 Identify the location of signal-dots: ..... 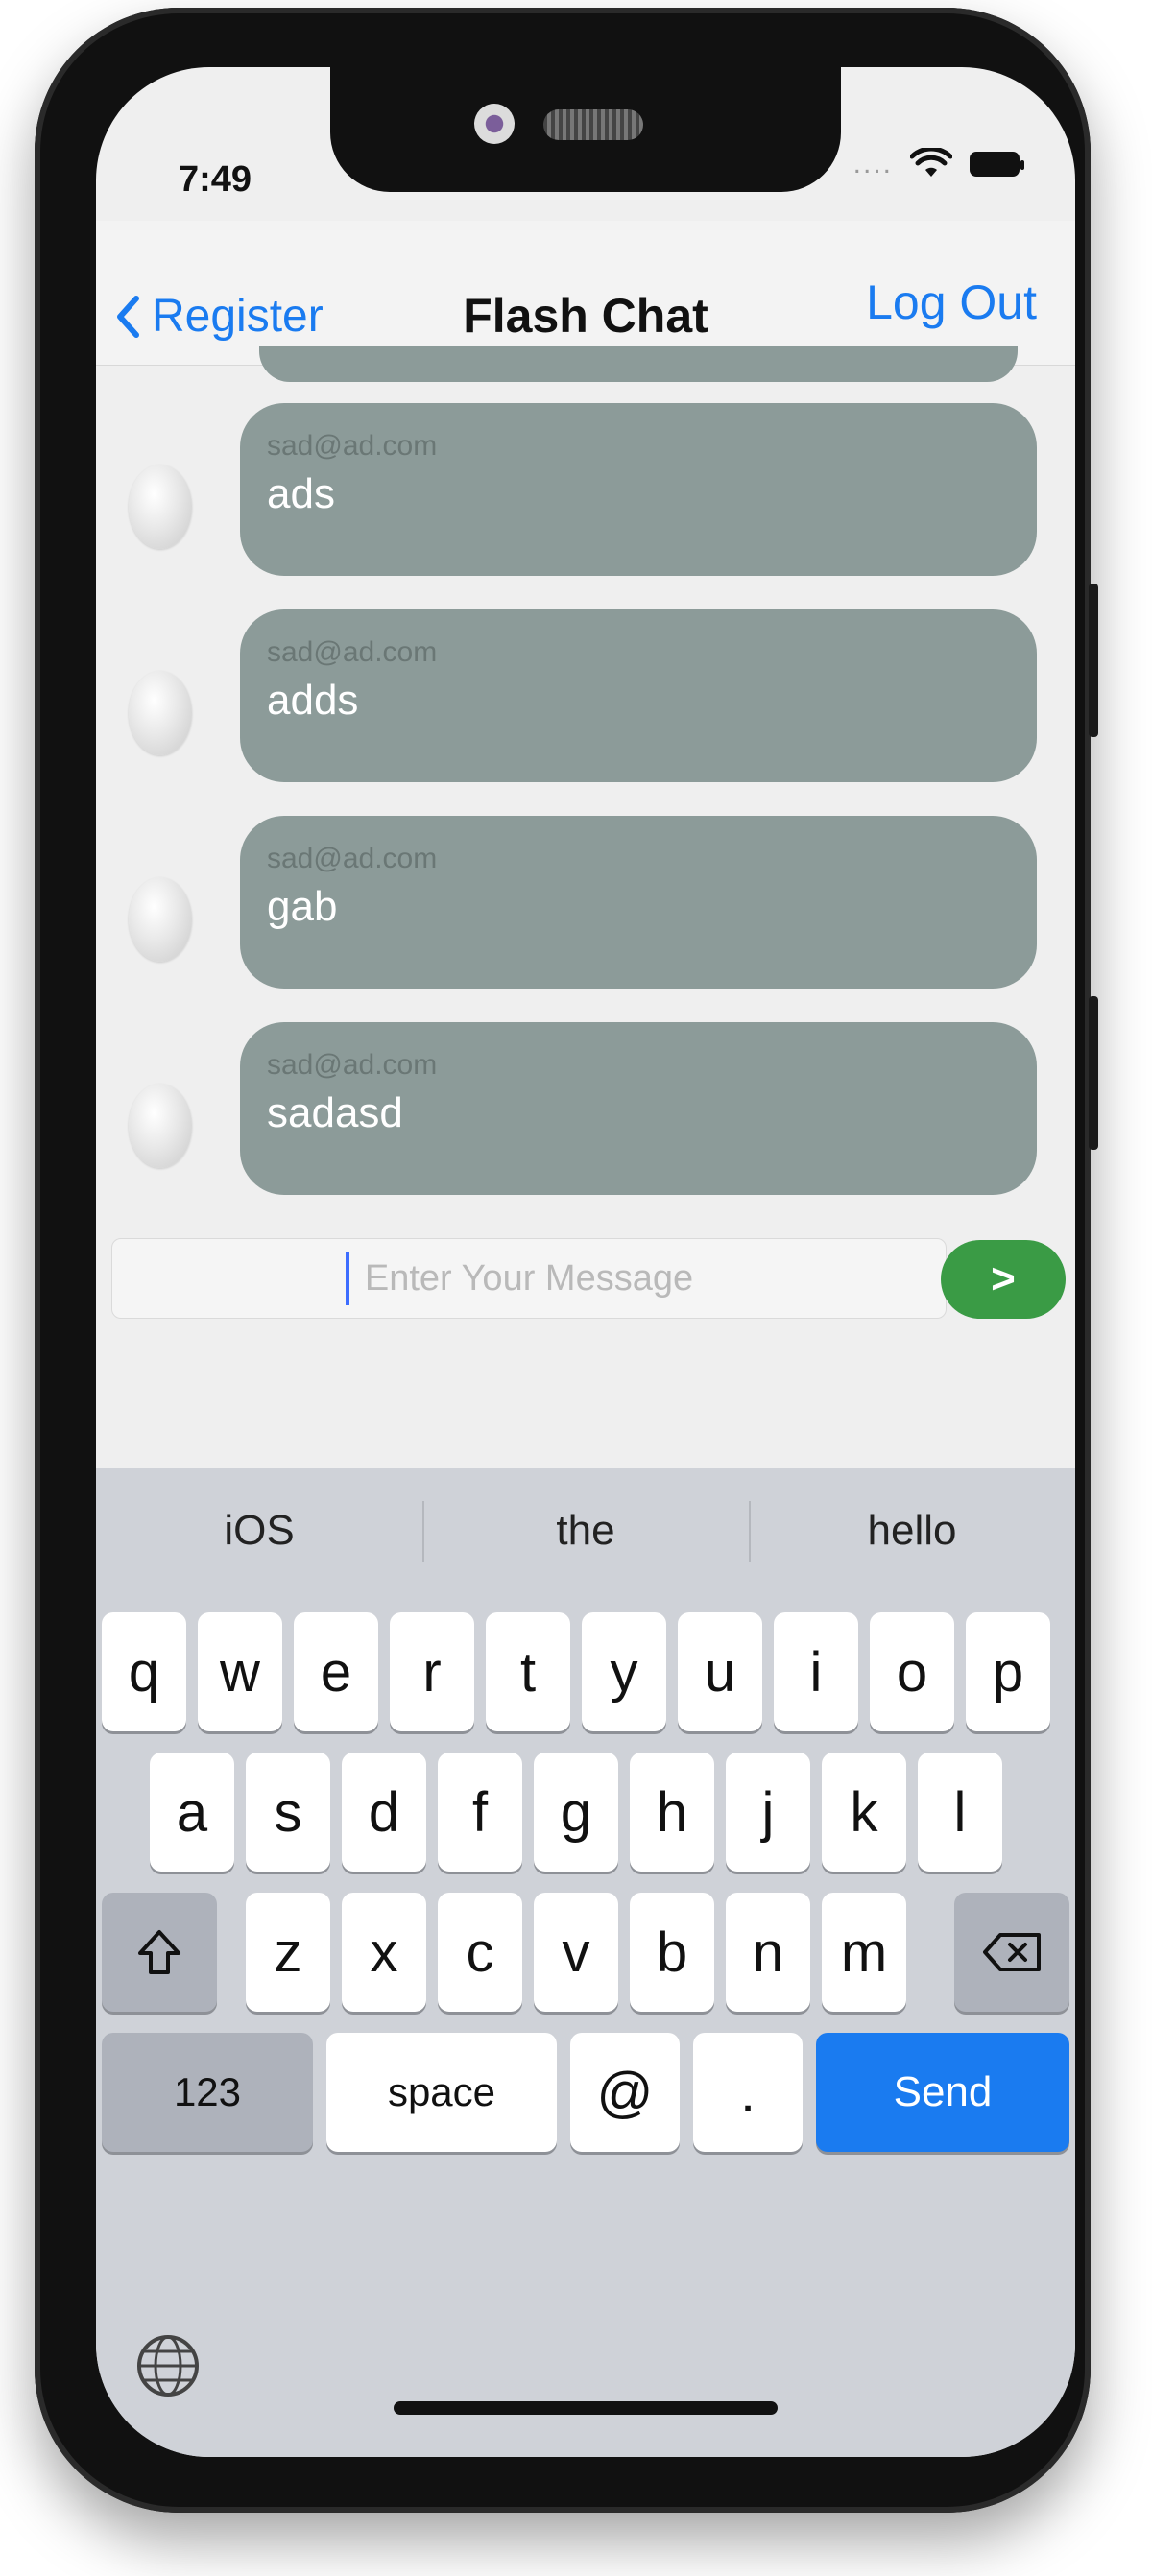
(872, 163).